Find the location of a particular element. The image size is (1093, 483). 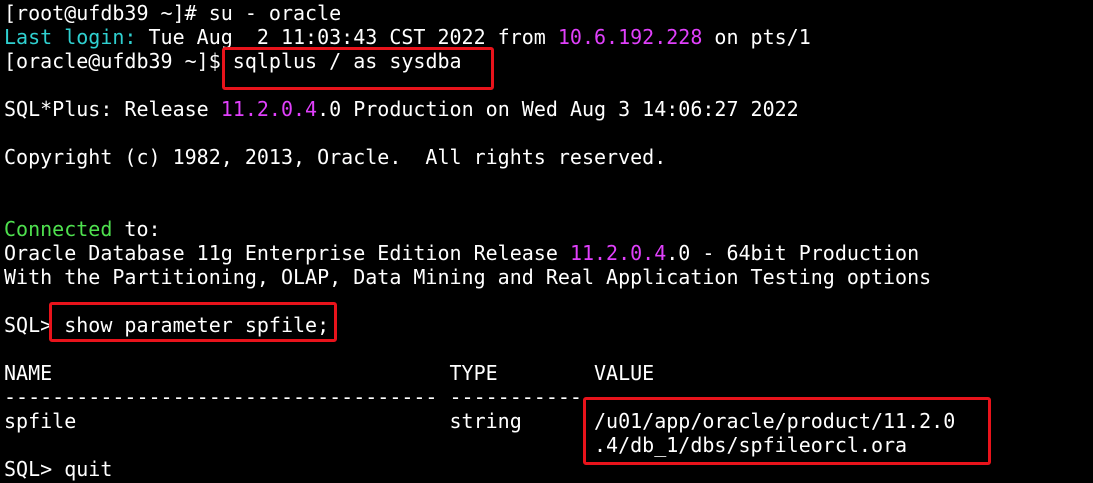

release-prefix: SQL*Plus: Release is located at coordinates (112, 109).